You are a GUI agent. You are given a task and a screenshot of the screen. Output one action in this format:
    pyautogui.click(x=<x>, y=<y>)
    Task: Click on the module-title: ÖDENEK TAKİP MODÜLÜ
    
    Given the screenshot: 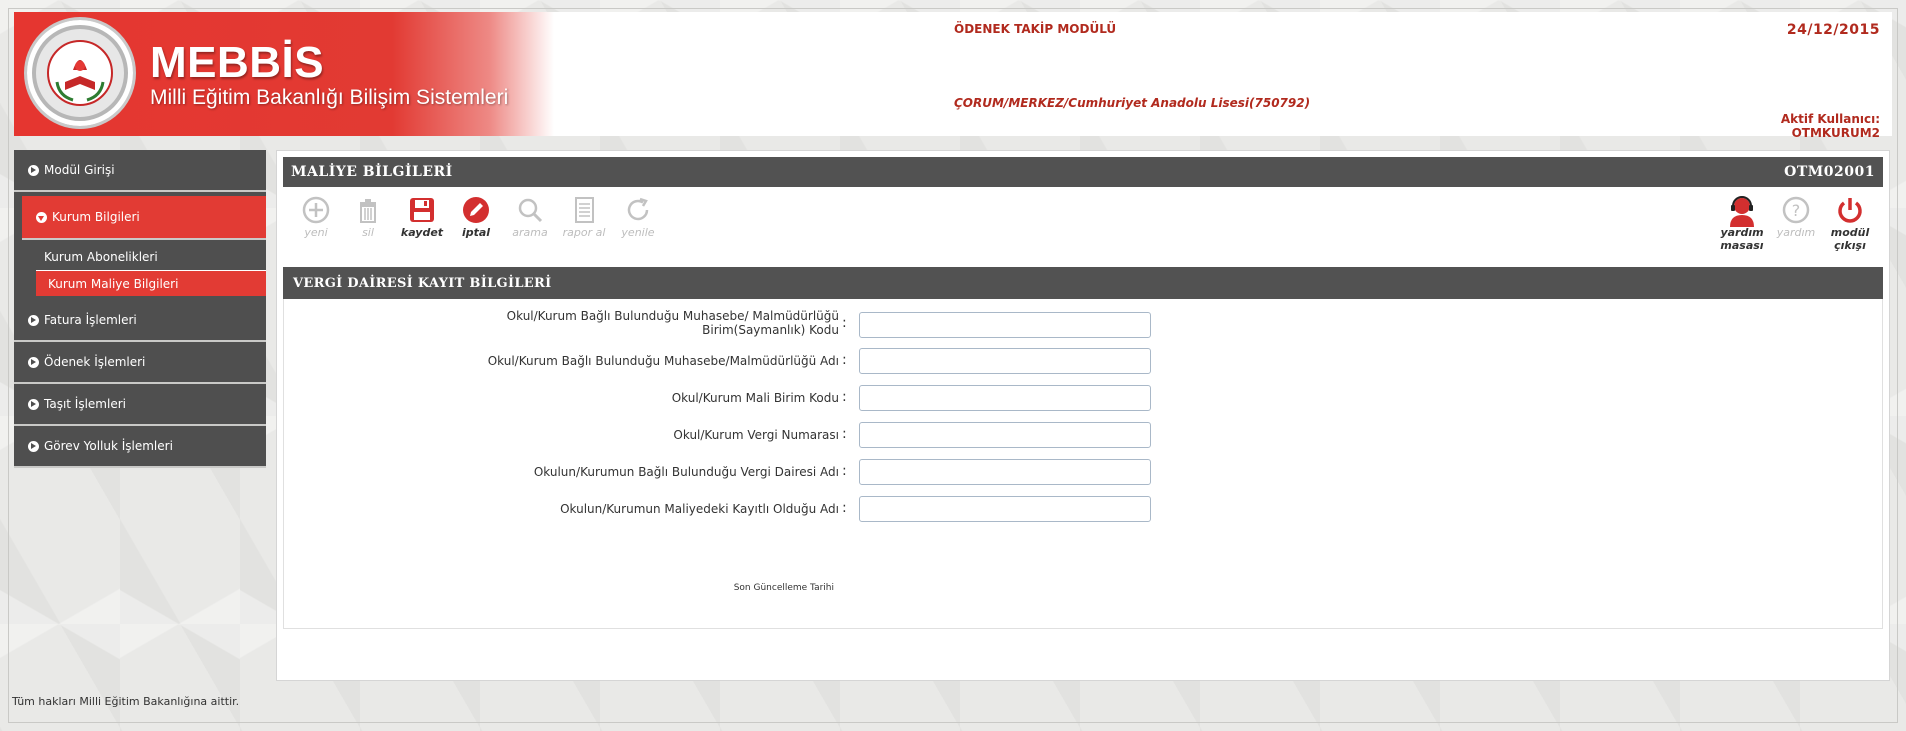 What is the action you would take?
    pyautogui.click(x=1035, y=29)
    